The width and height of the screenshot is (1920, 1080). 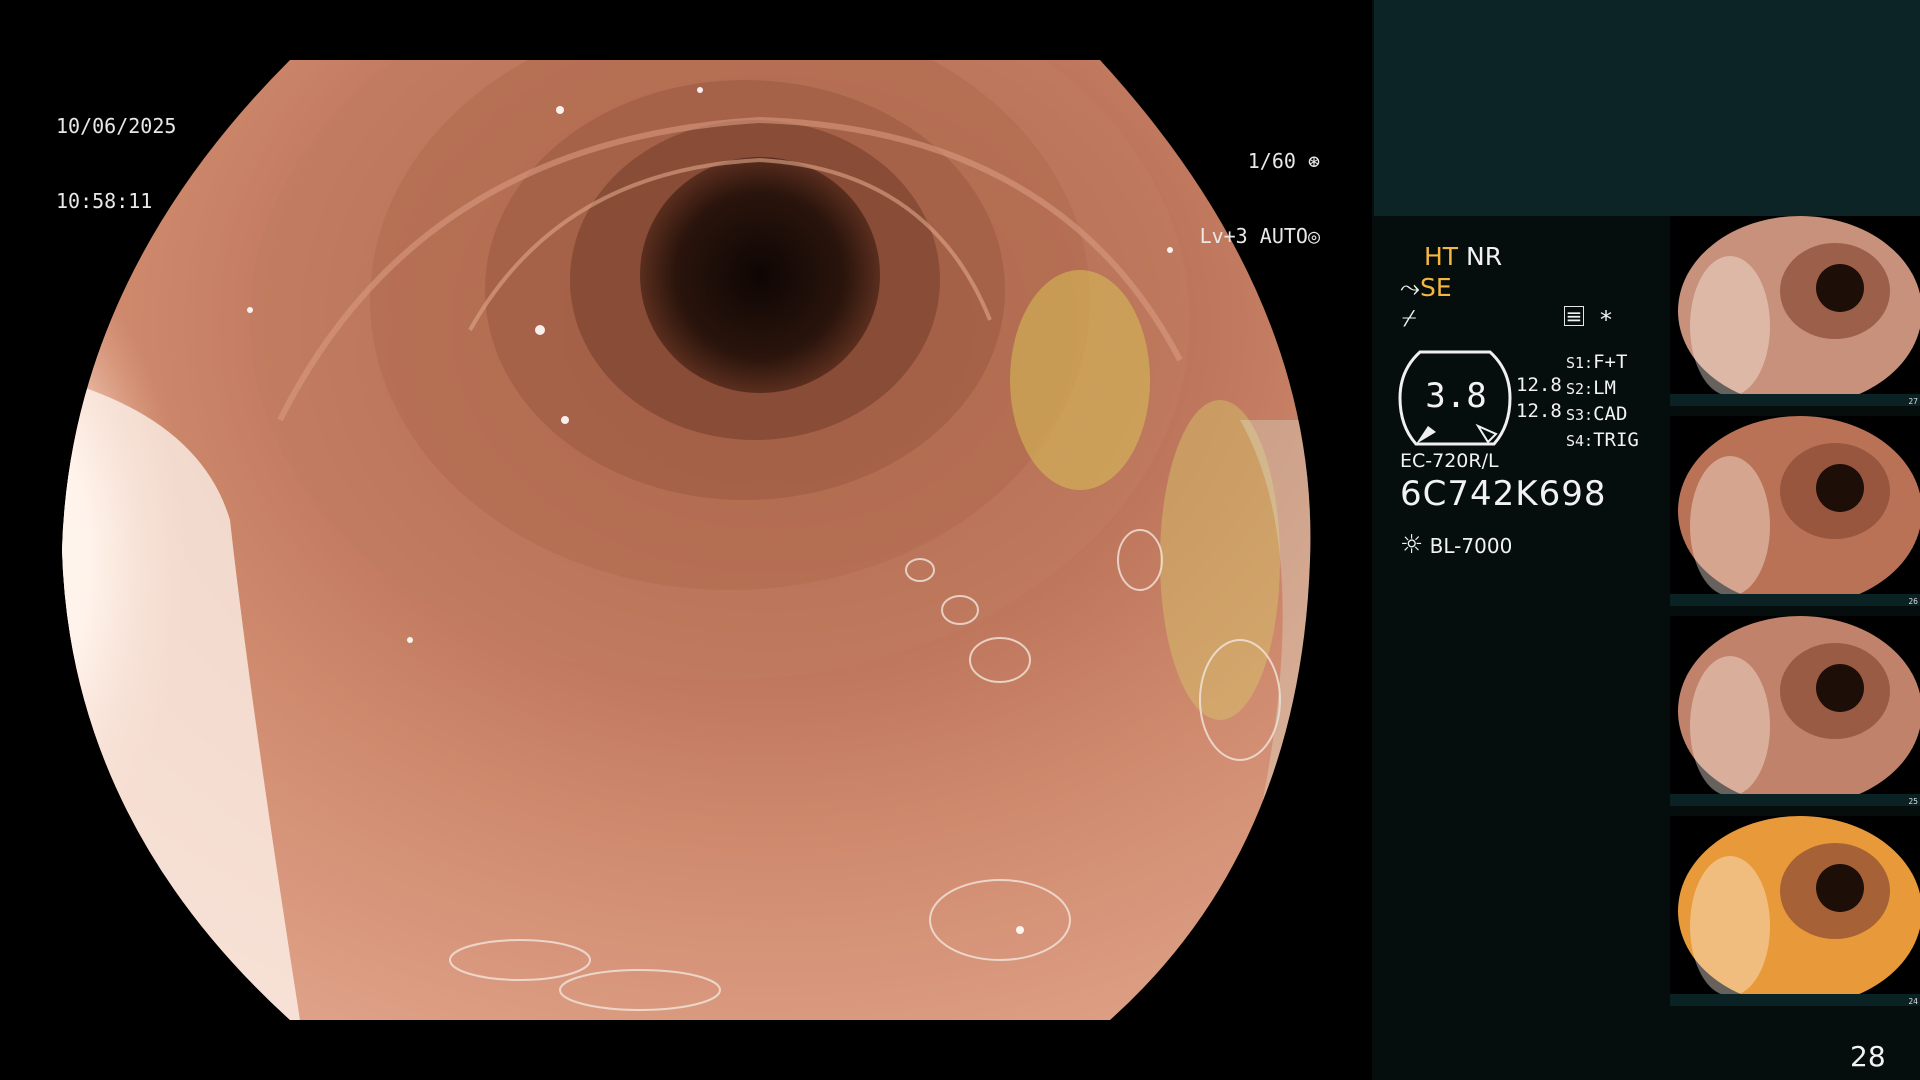 I want to click on s1-label: S1:, so click(x=1580, y=363).